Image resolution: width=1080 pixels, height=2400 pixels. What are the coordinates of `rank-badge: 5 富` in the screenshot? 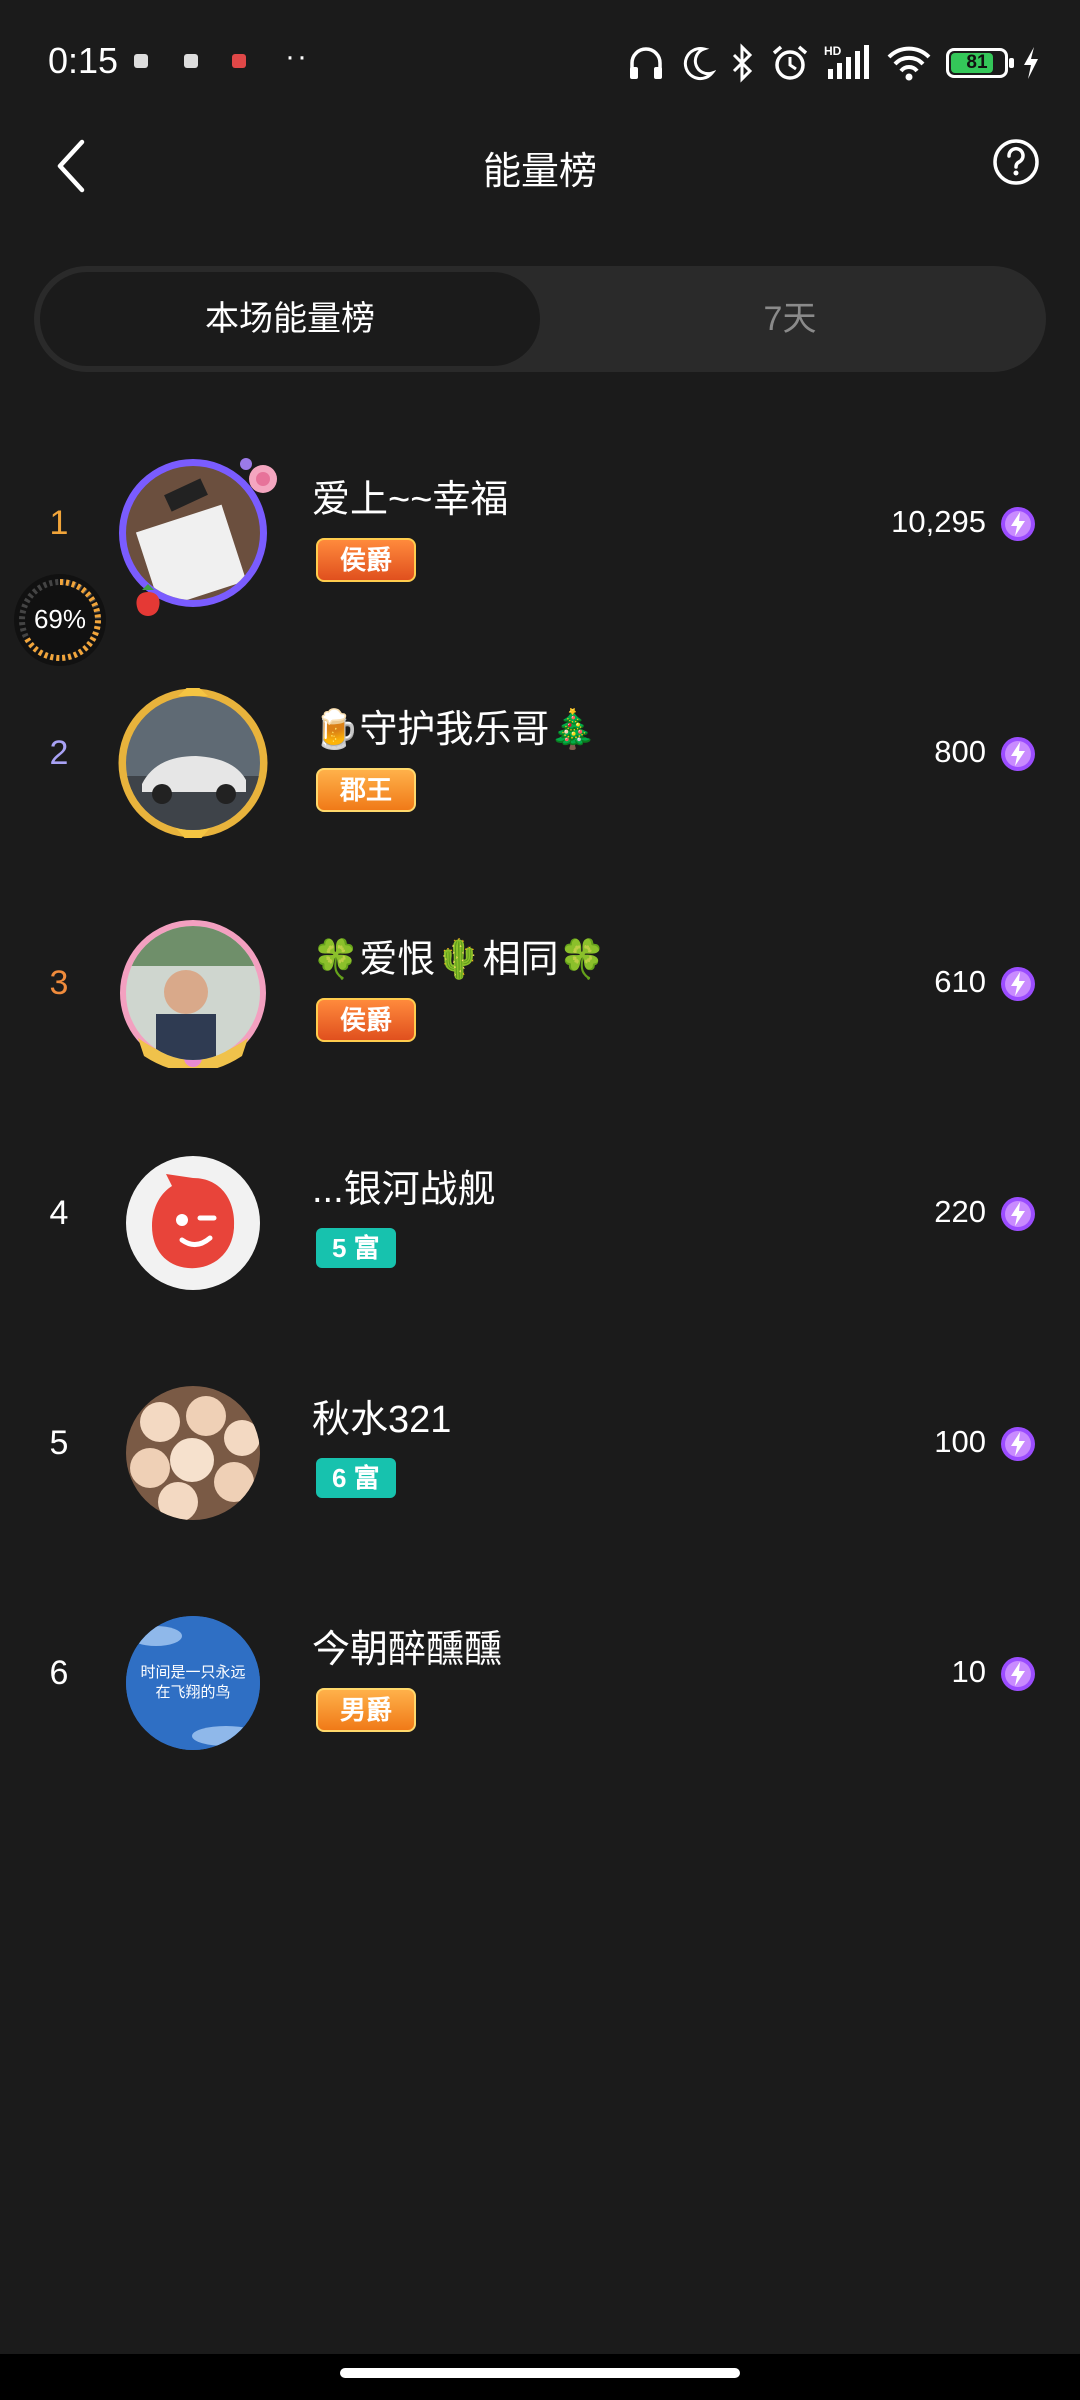 It's located at (356, 1248).